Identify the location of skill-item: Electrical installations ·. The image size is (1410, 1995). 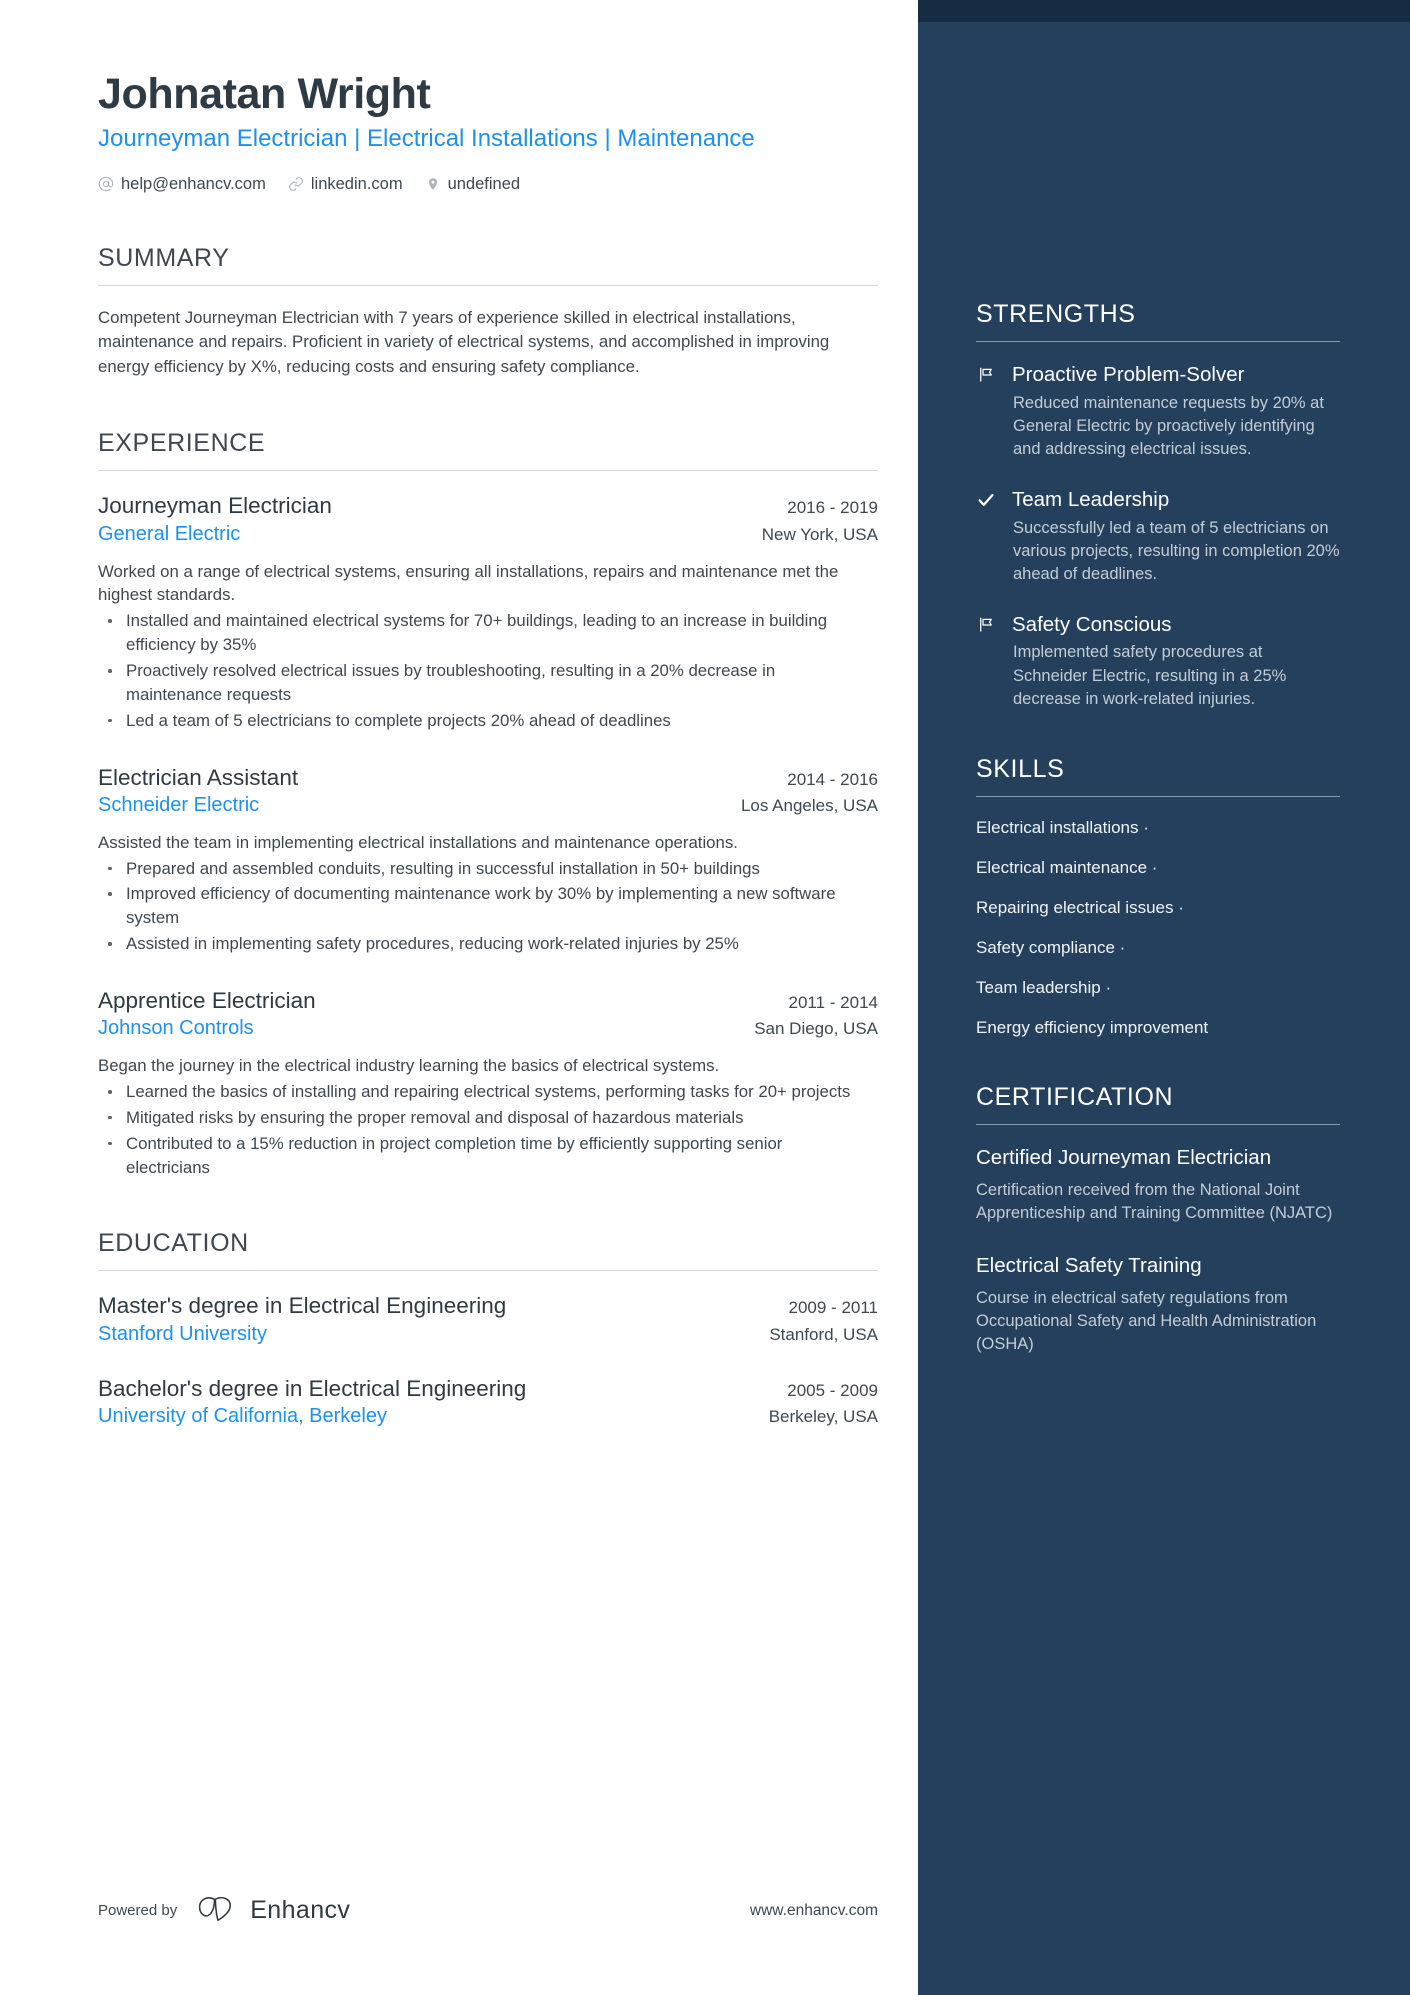
(1062, 827).